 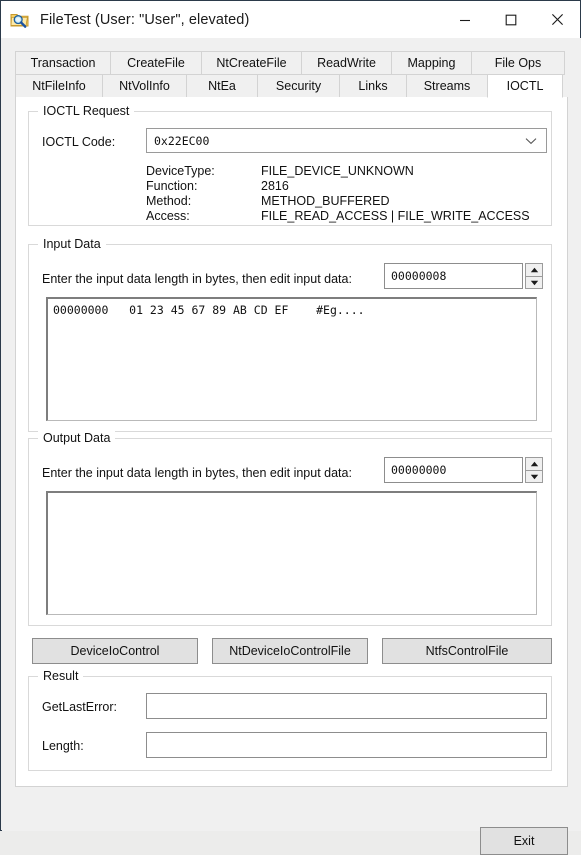 I want to click on chevron-down-icon, so click(x=531, y=141).